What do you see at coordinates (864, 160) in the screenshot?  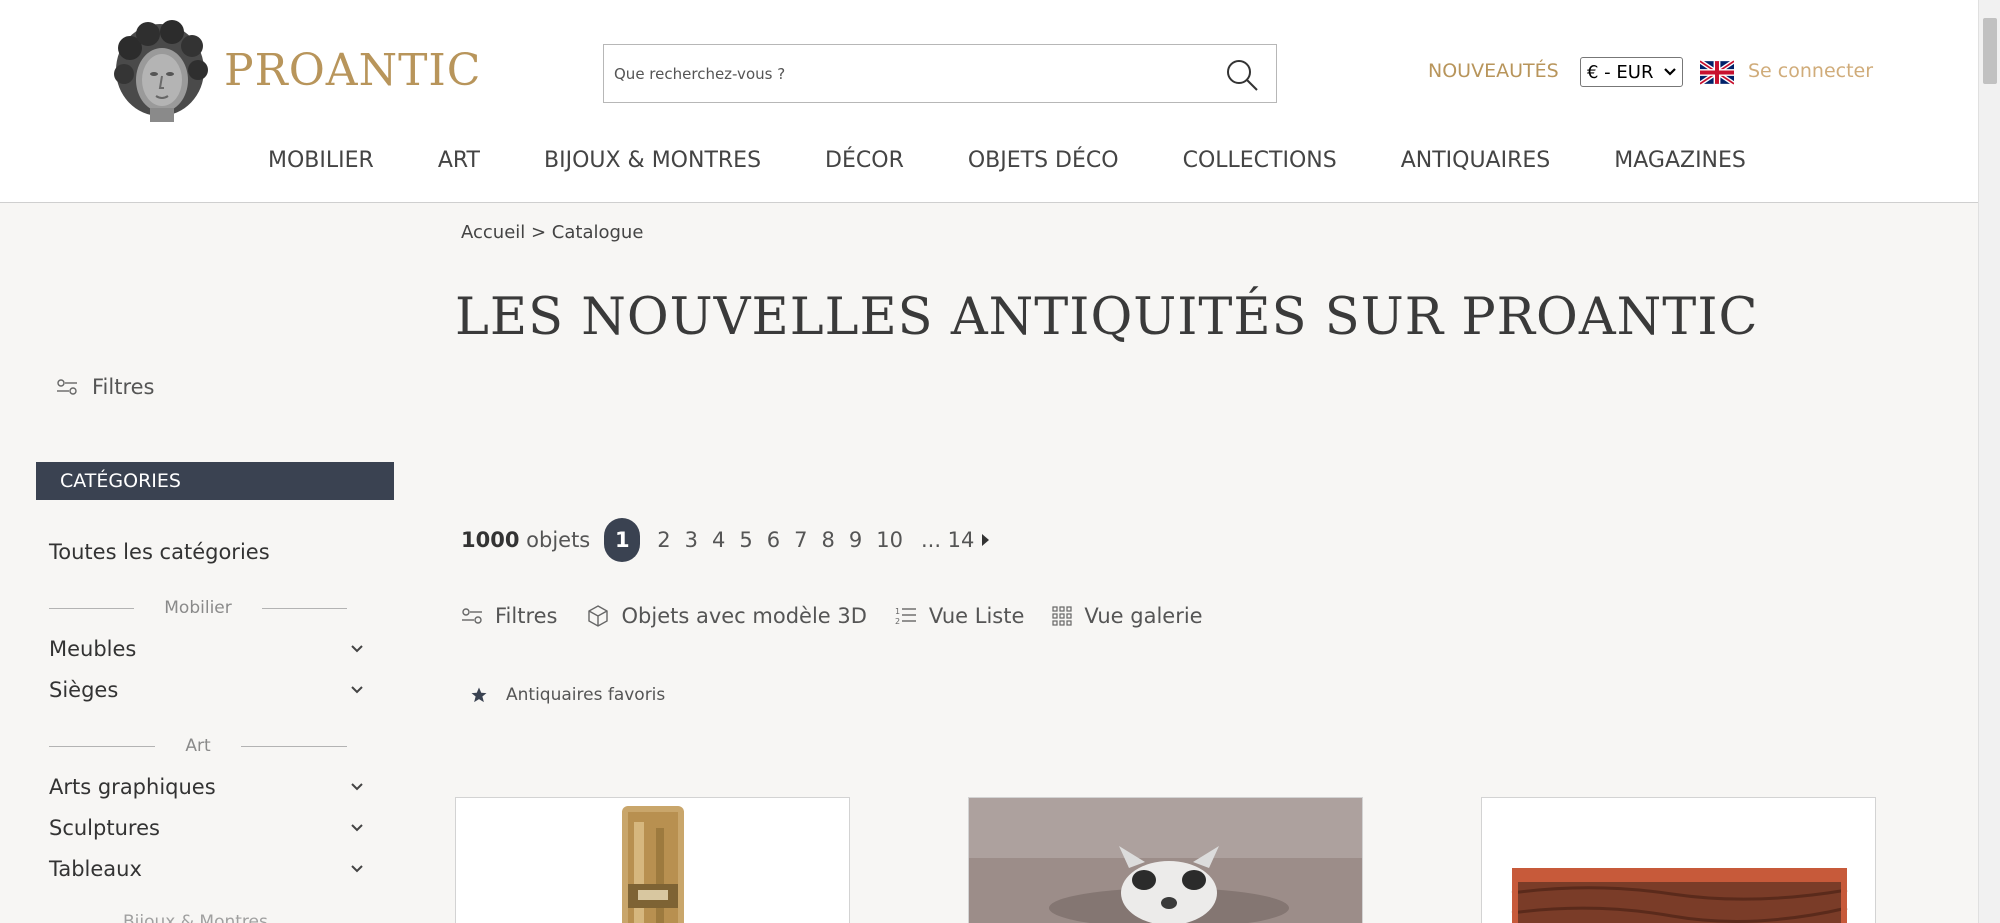 I see `nav-item-decor: DÉCOR` at bounding box center [864, 160].